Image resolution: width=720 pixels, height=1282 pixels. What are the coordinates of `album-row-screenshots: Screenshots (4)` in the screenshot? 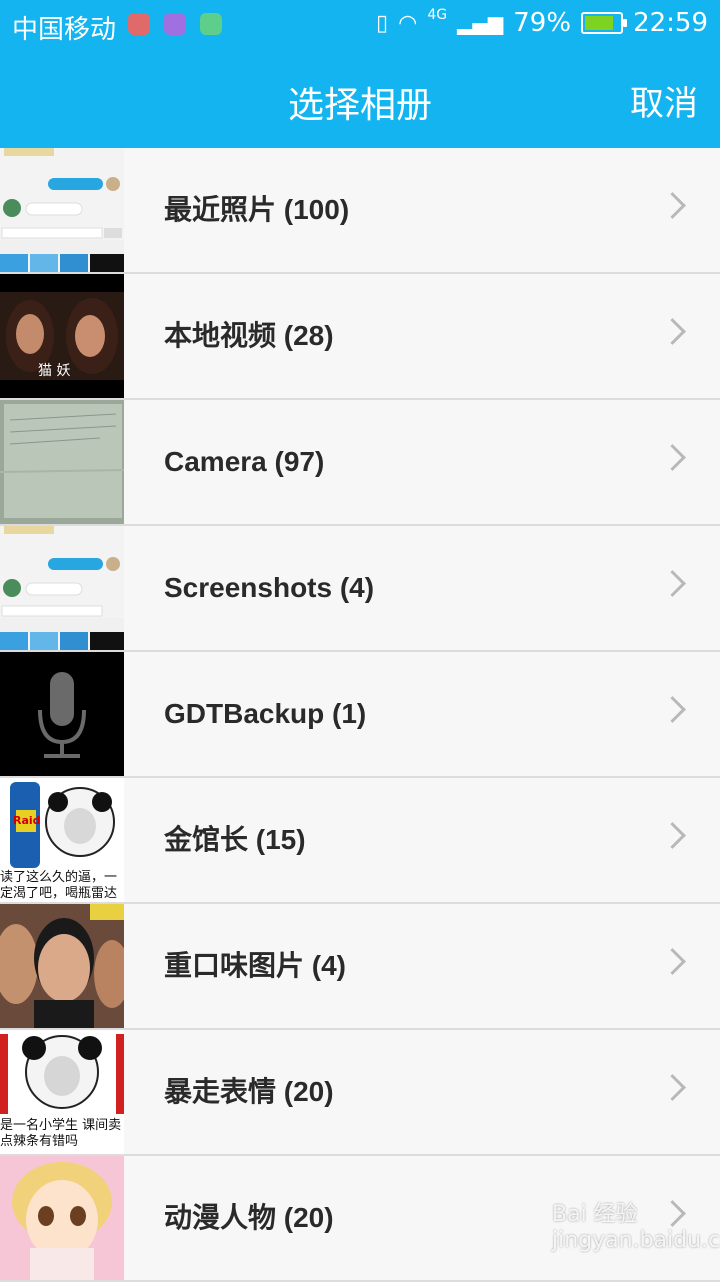 It's located at (360, 589).